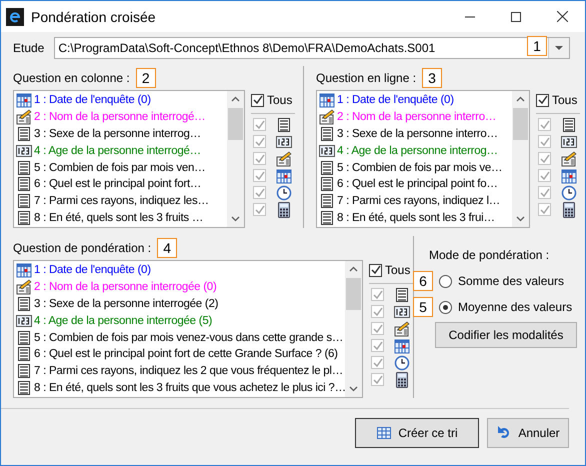 The image size is (586, 466). What do you see at coordinates (167, 248) in the screenshot?
I see `callout-badge: 4` at bounding box center [167, 248].